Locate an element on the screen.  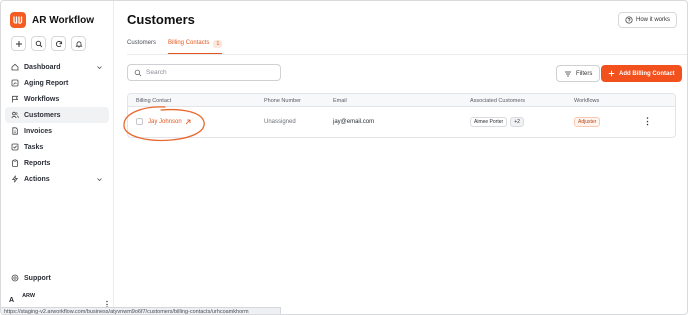
more-vertical-icon: ⋮ is located at coordinates (647, 121).